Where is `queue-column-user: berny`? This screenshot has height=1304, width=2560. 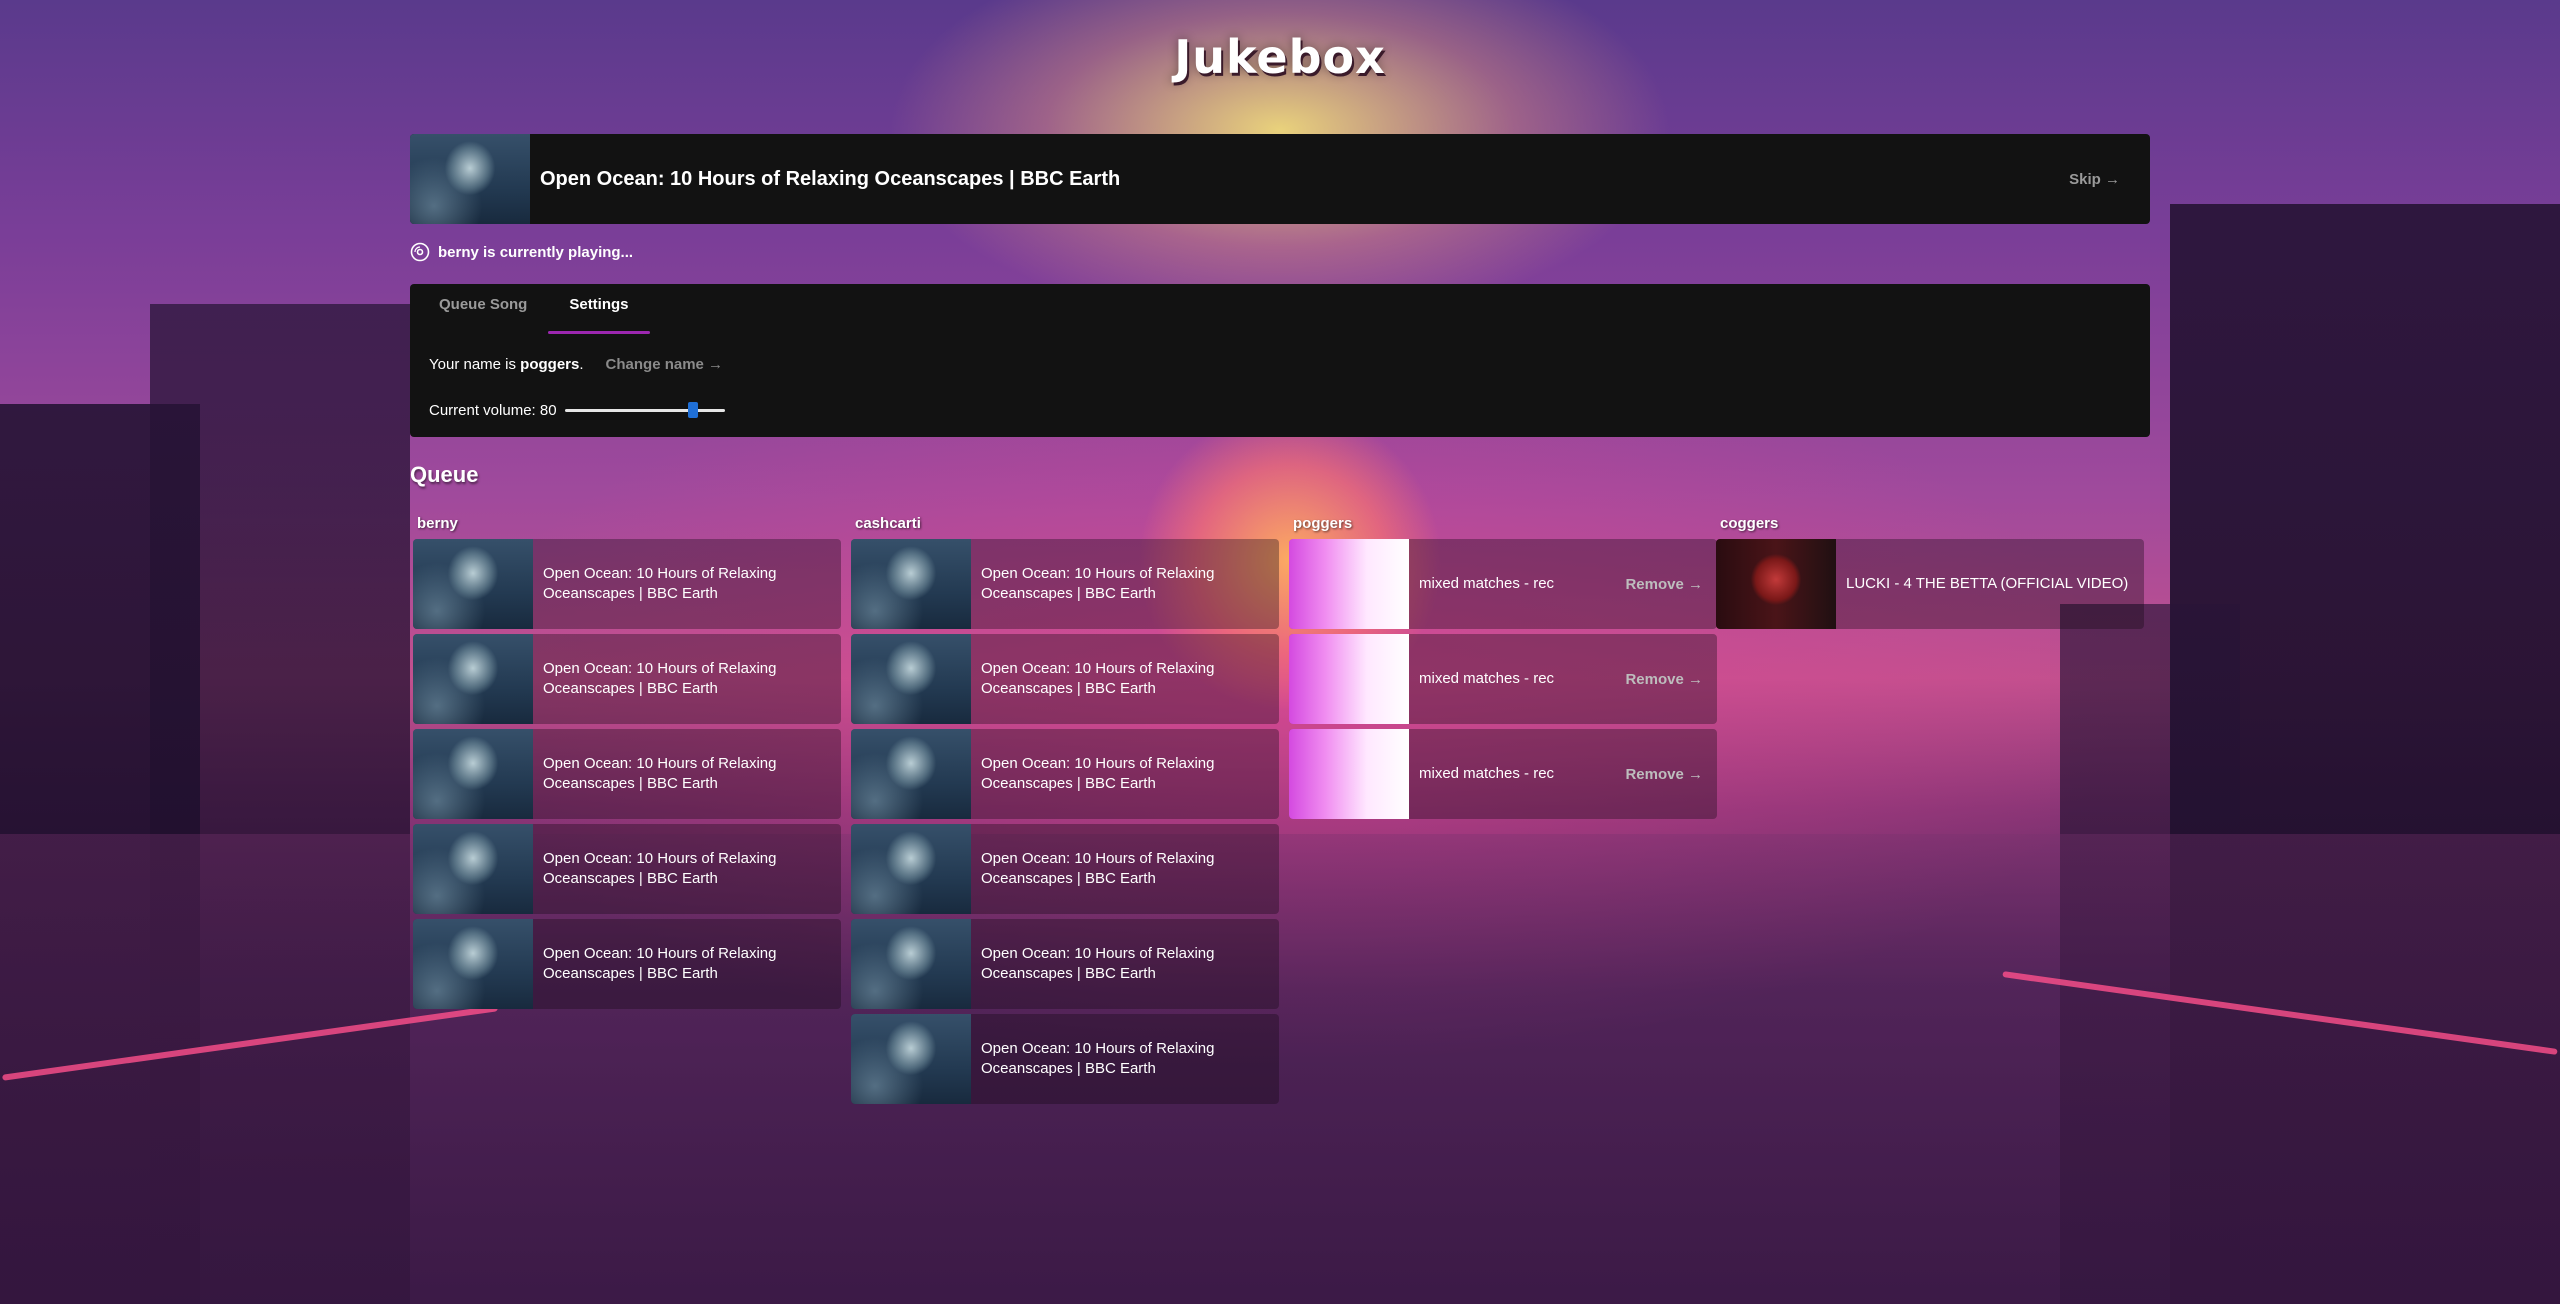 queue-column-user: berny is located at coordinates (437, 523).